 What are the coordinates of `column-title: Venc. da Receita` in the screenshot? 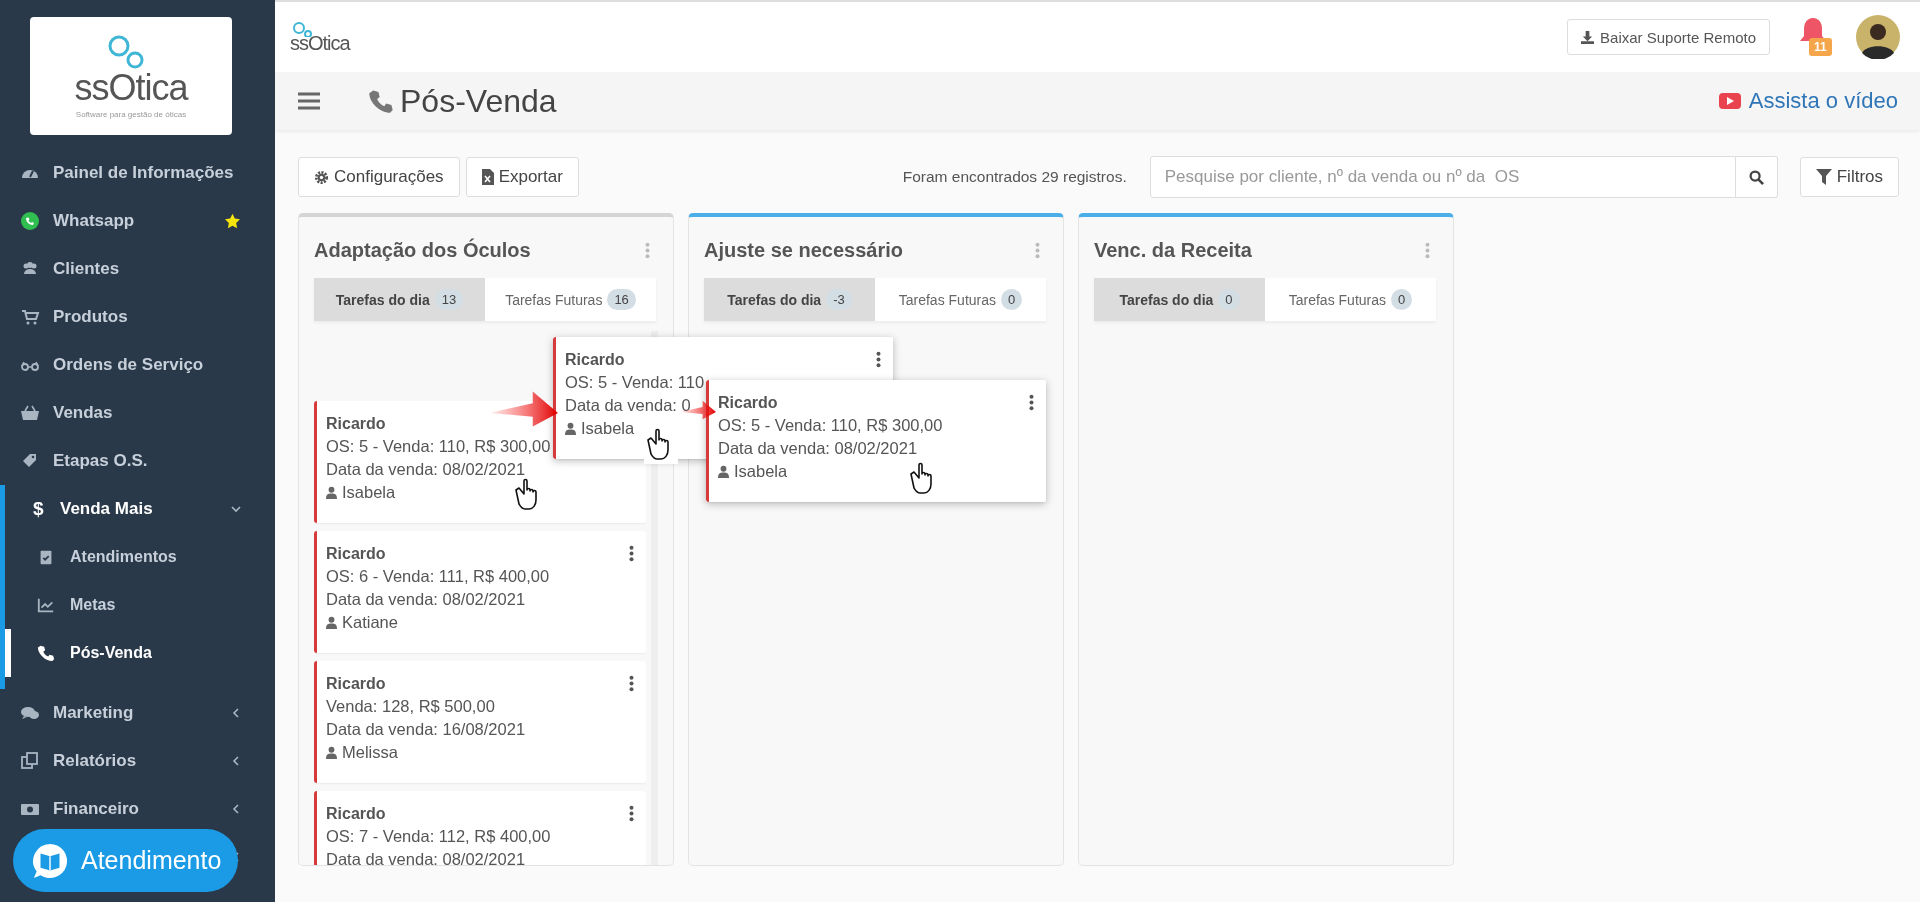 It's located at (1173, 250).